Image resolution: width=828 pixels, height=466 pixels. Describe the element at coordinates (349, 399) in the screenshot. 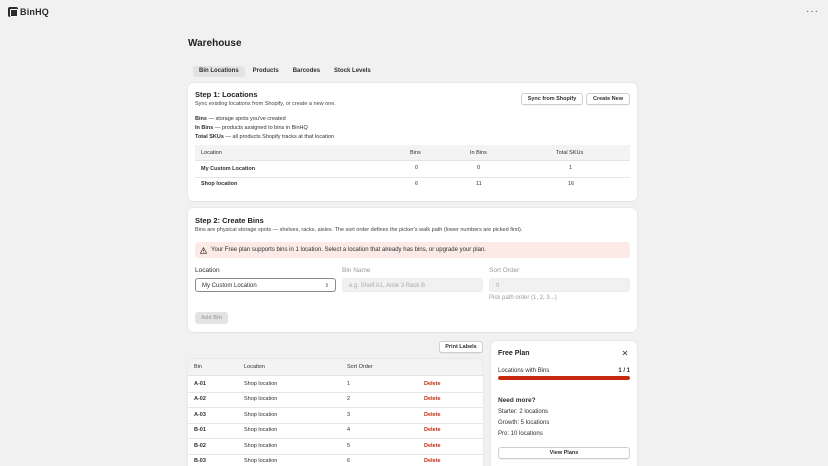

I see `bin-sort-order: 2` at that location.